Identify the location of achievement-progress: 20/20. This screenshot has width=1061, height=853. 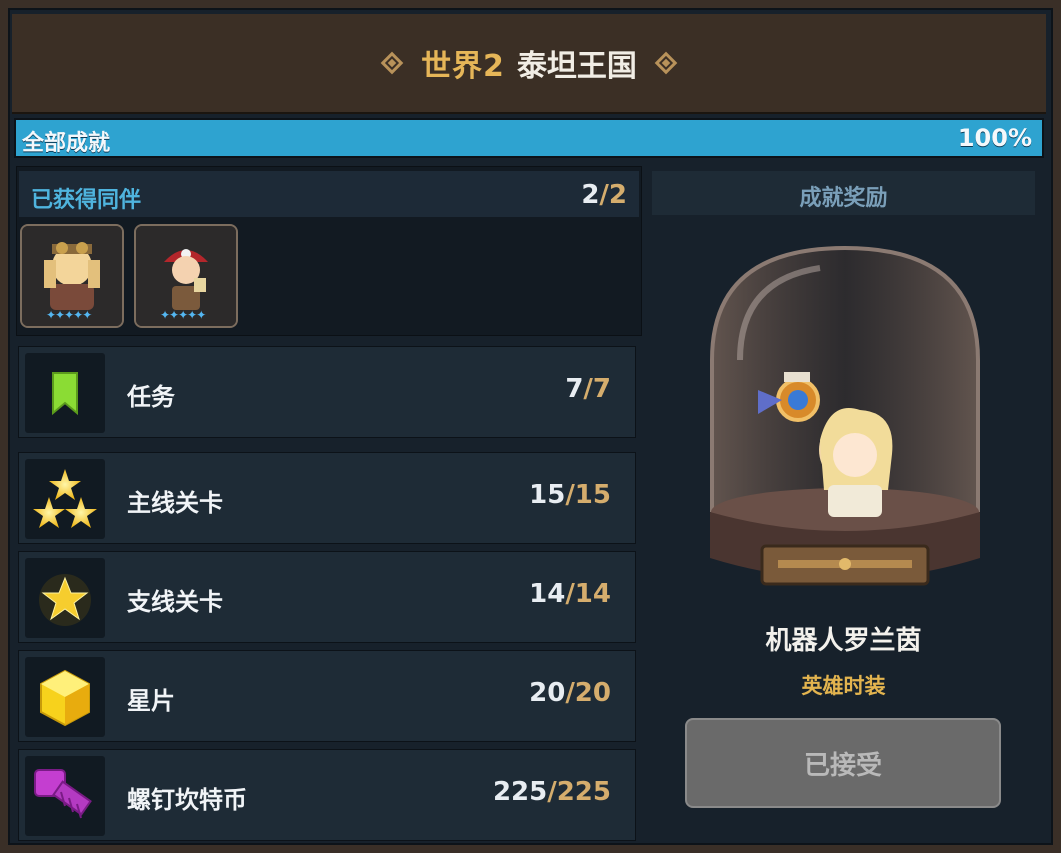
(570, 693).